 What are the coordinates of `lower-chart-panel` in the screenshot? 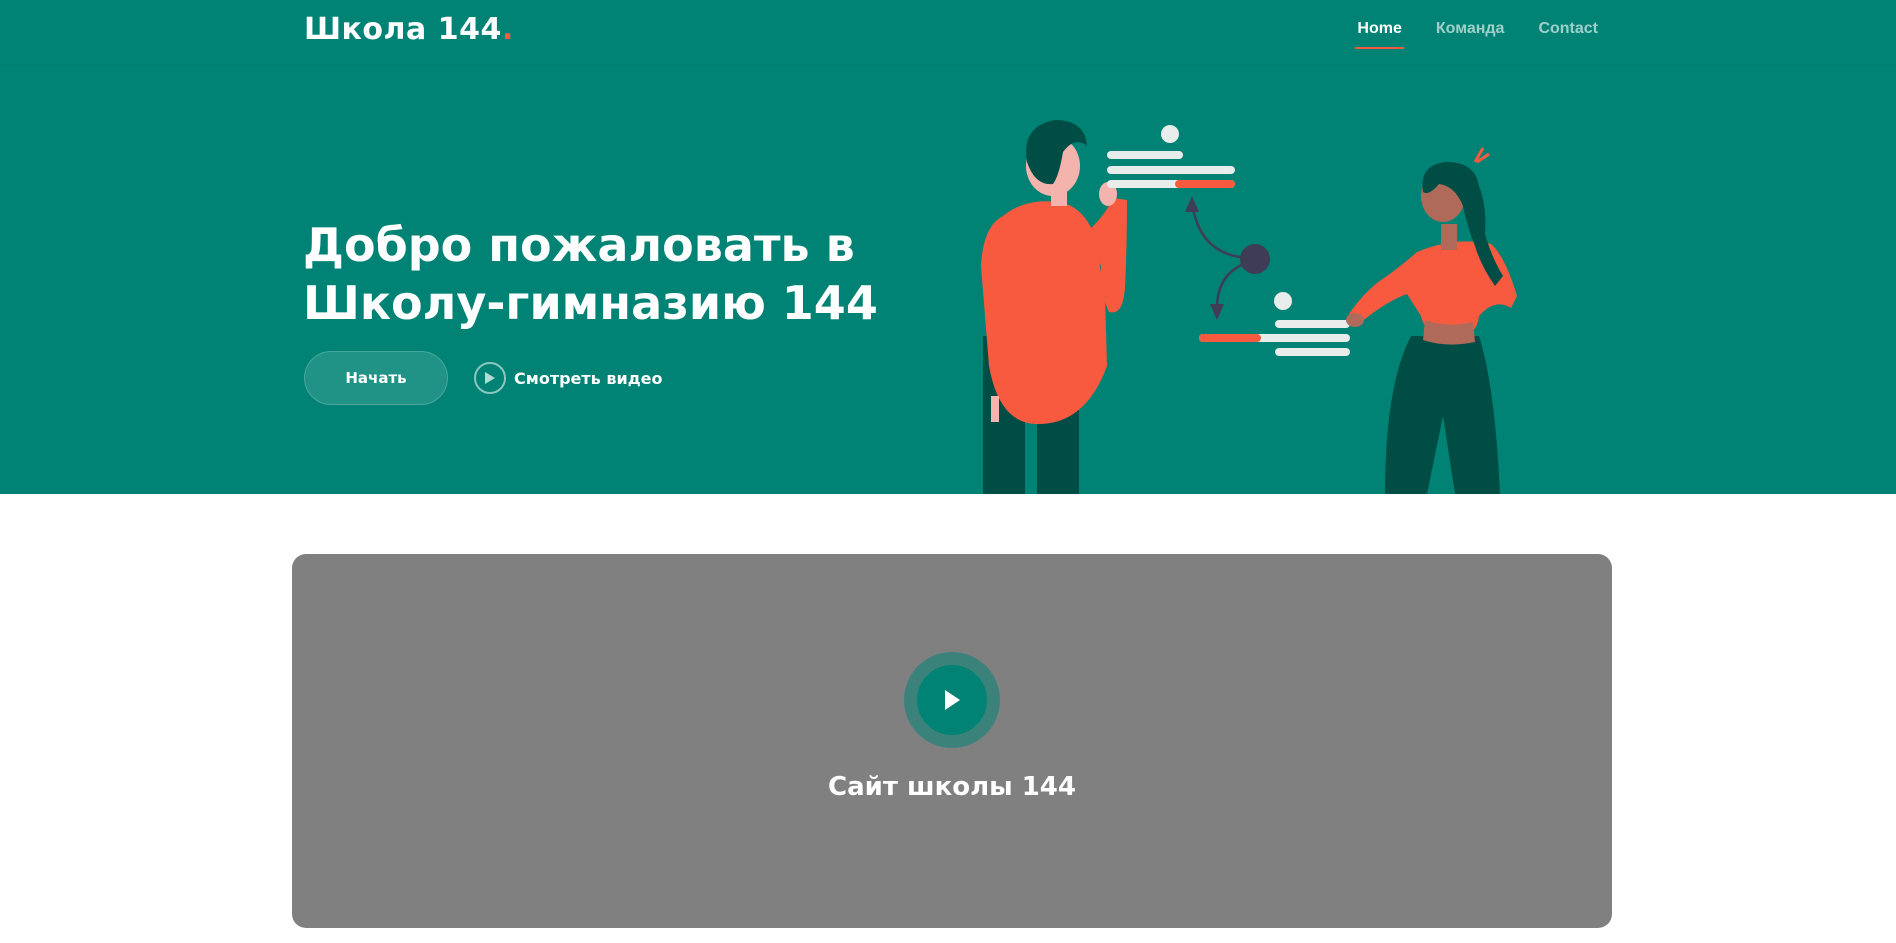 It's located at (1274, 324).